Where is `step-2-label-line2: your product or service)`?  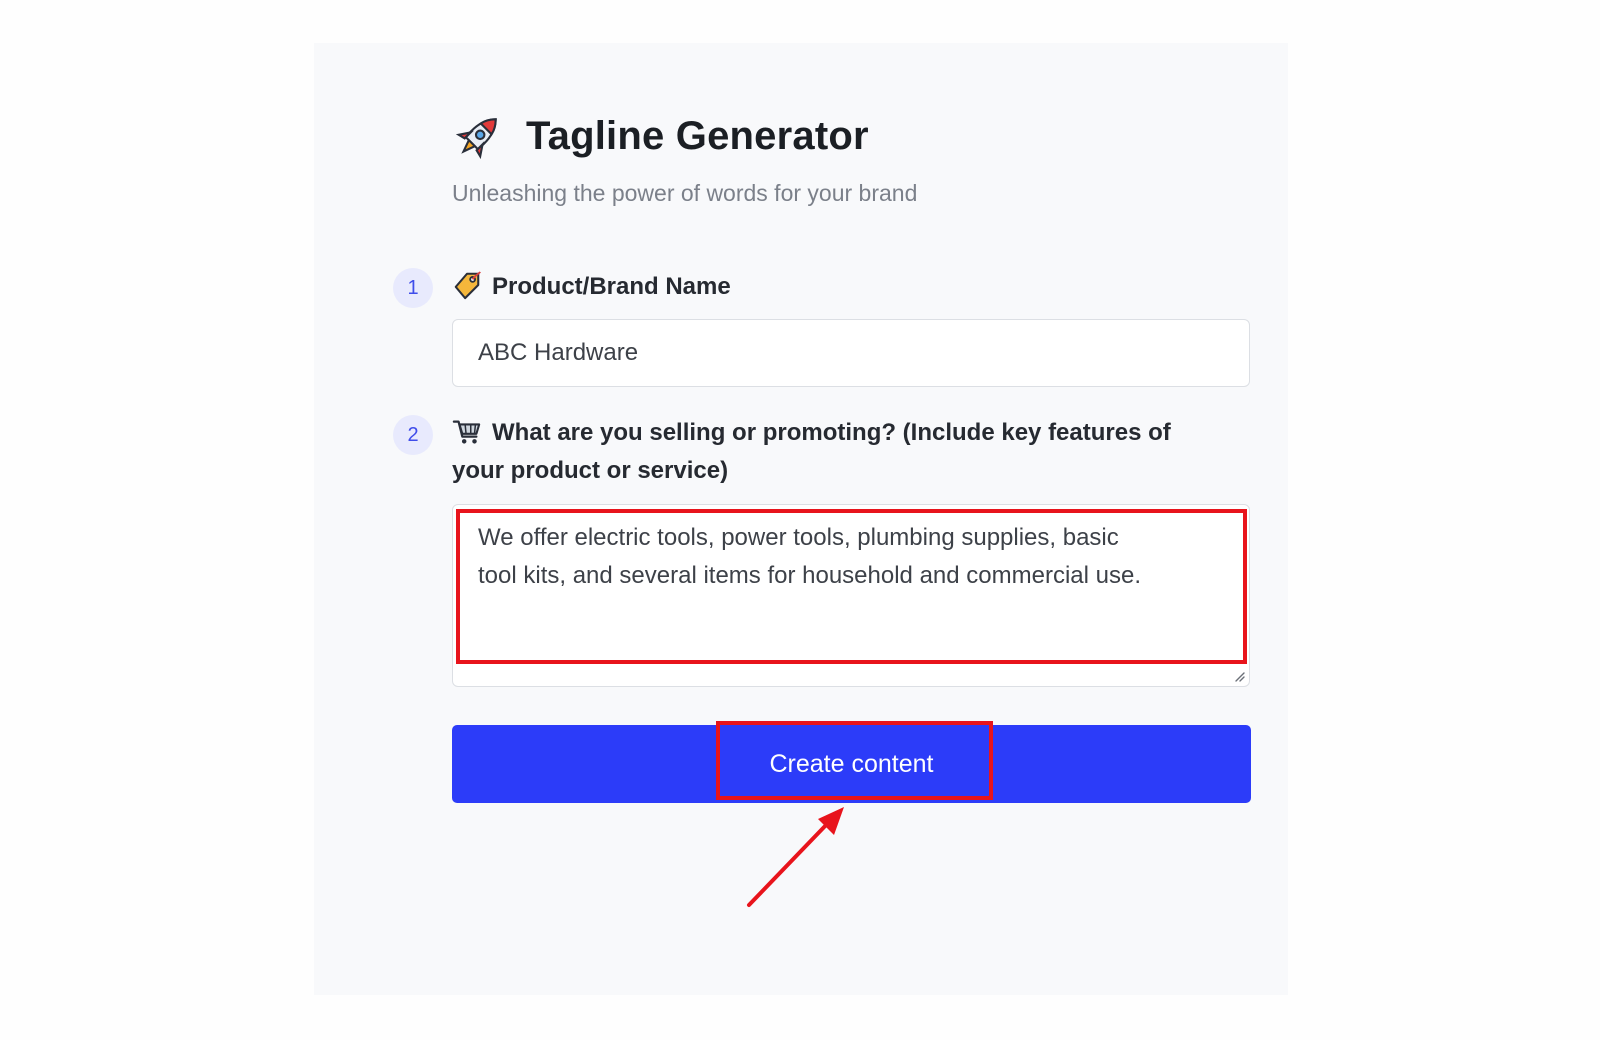 step-2-label-line2: your product or service) is located at coordinates (590, 470).